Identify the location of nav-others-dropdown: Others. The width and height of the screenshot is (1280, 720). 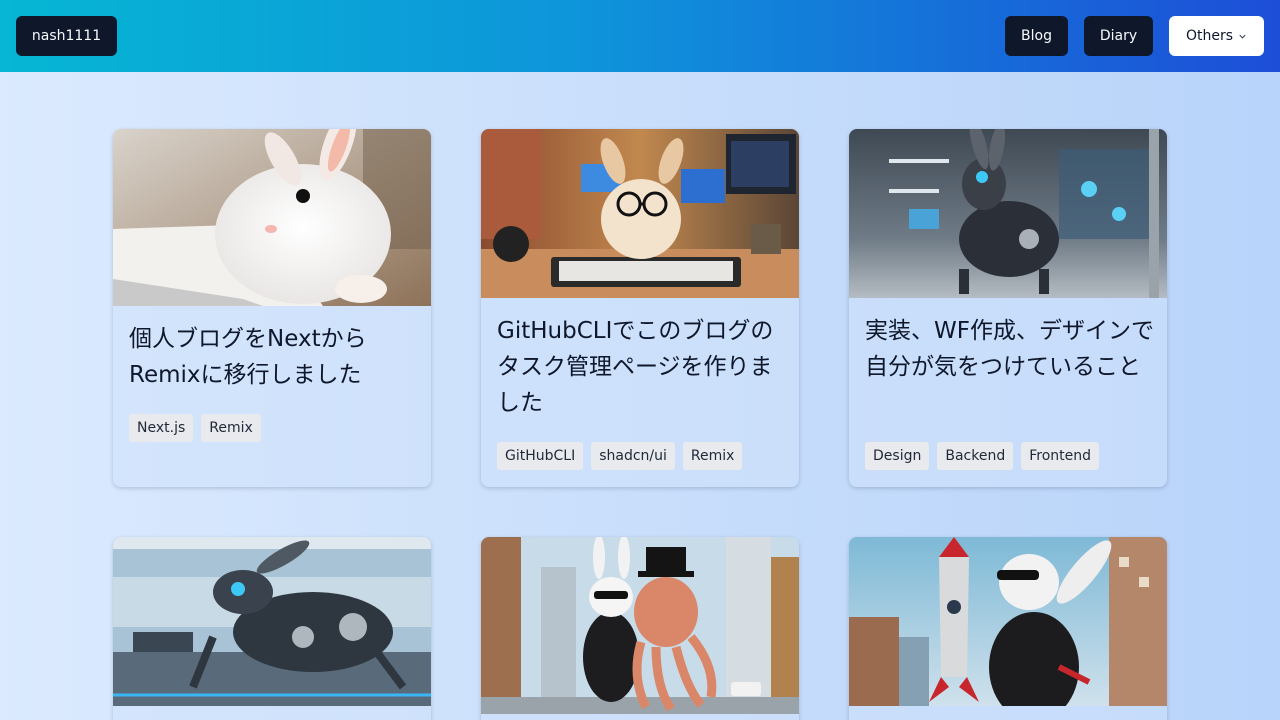
(1216, 36).